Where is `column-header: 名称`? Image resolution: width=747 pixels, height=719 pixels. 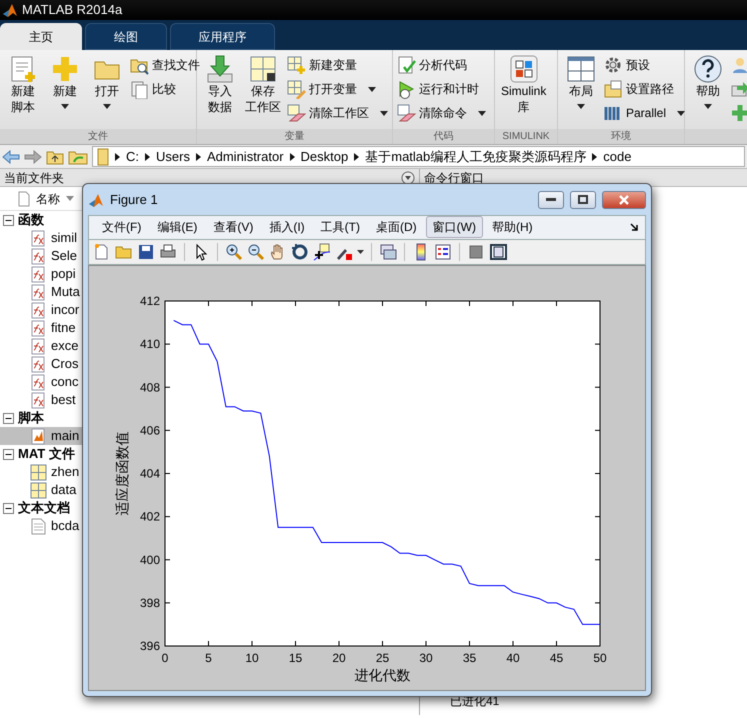
column-header: 名称 is located at coordinates (48, 199).